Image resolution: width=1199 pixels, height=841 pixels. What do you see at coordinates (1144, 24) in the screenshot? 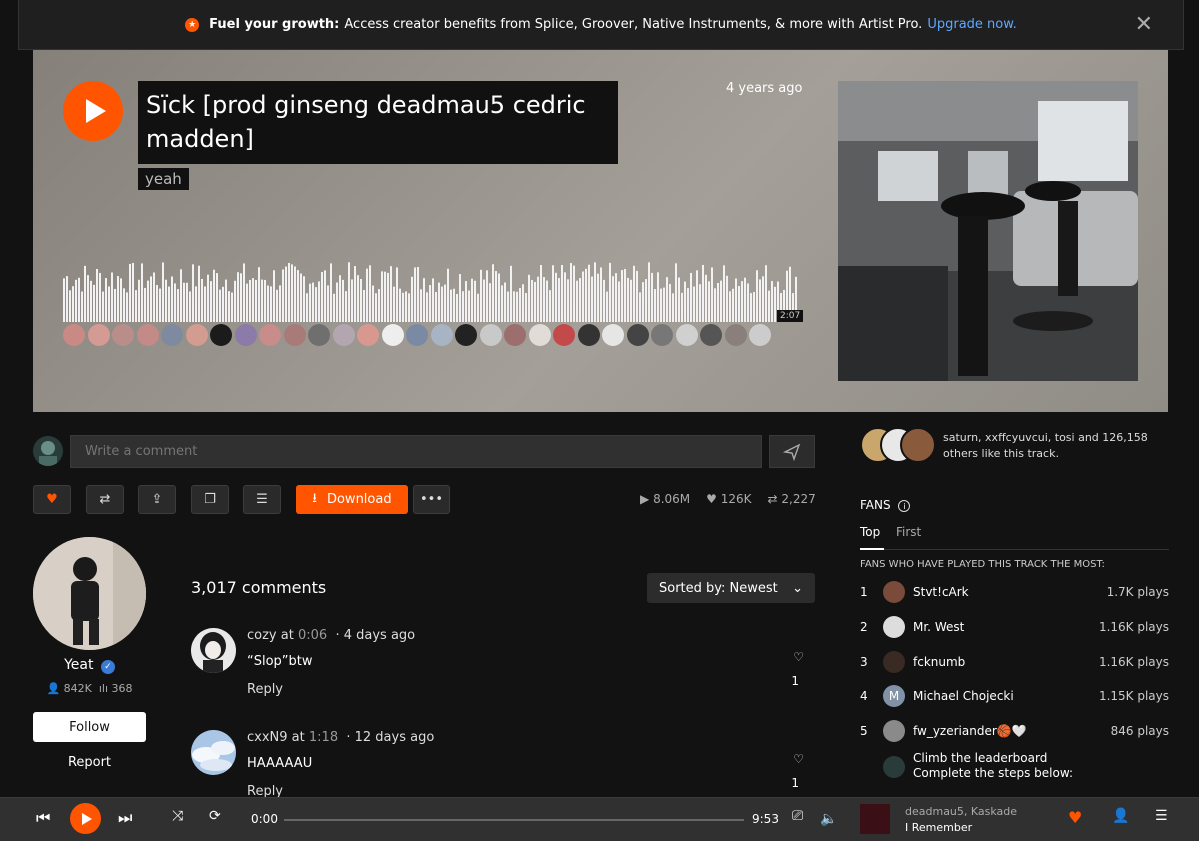
I see `close-icon: ✕` at bounding box center [1144, 24].